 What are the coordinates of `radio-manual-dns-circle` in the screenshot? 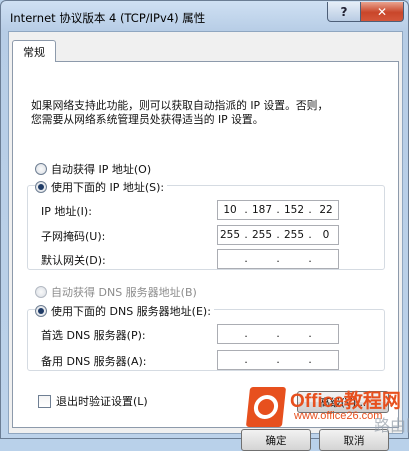 It's located at (41, 311).